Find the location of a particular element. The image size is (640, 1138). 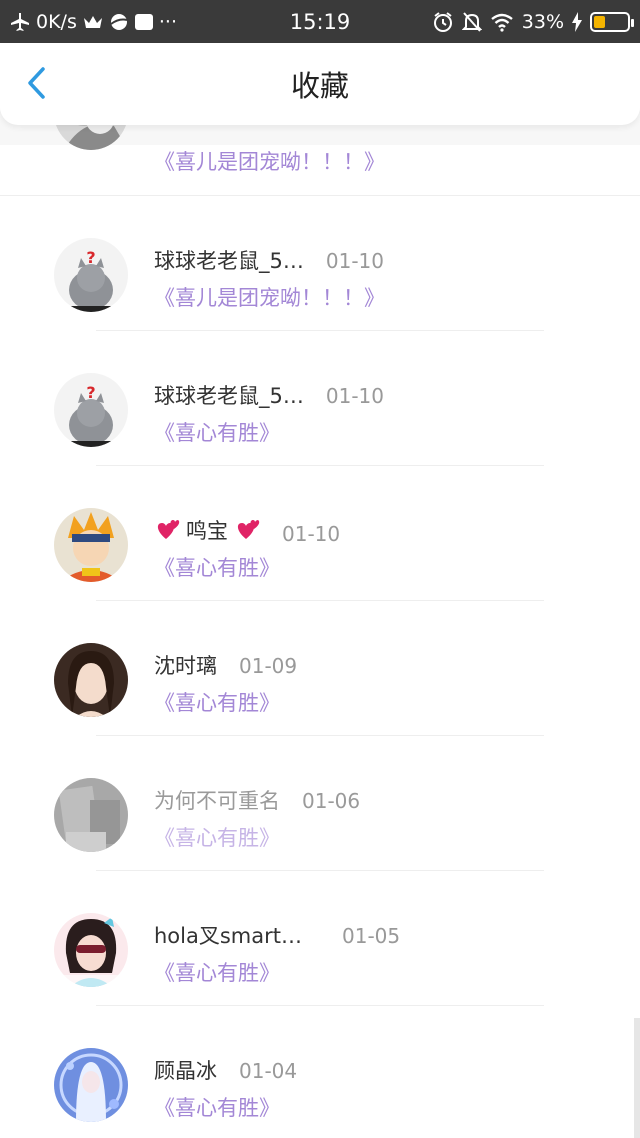

name-row: 沈时璃 01-09 is located at coordinates (225, 665).